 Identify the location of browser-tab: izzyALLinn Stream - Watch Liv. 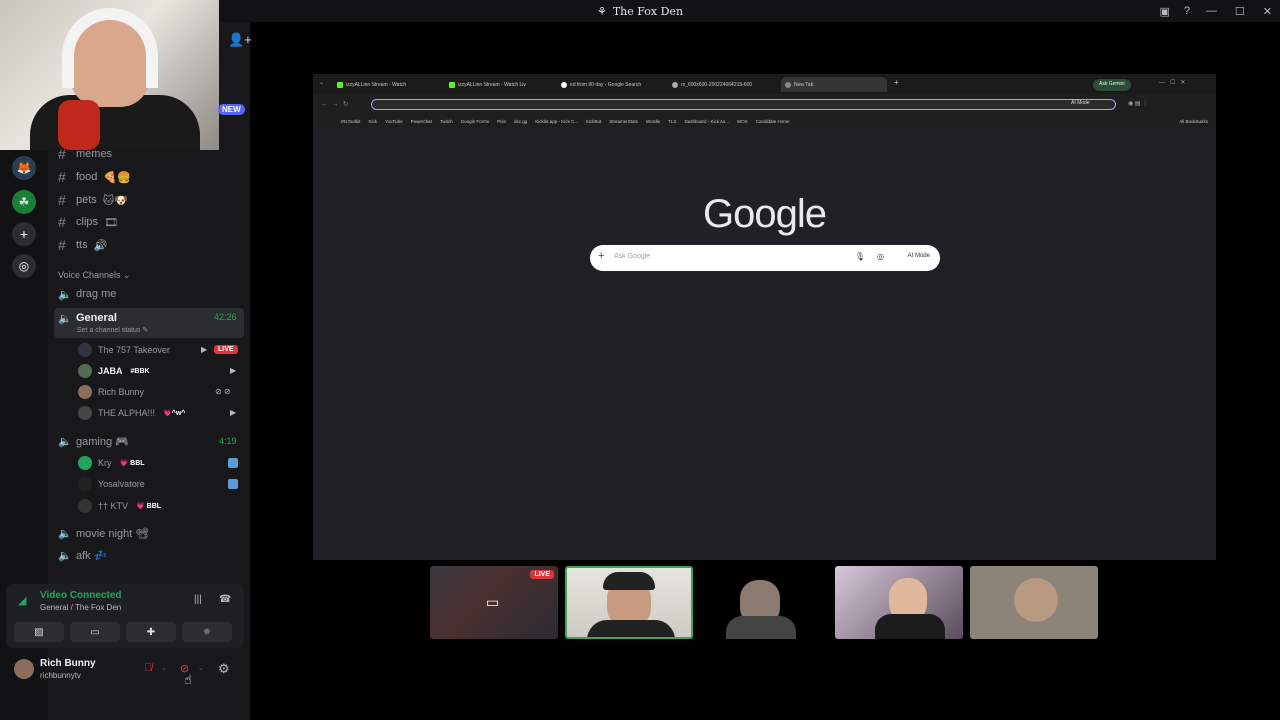
(499, 84).